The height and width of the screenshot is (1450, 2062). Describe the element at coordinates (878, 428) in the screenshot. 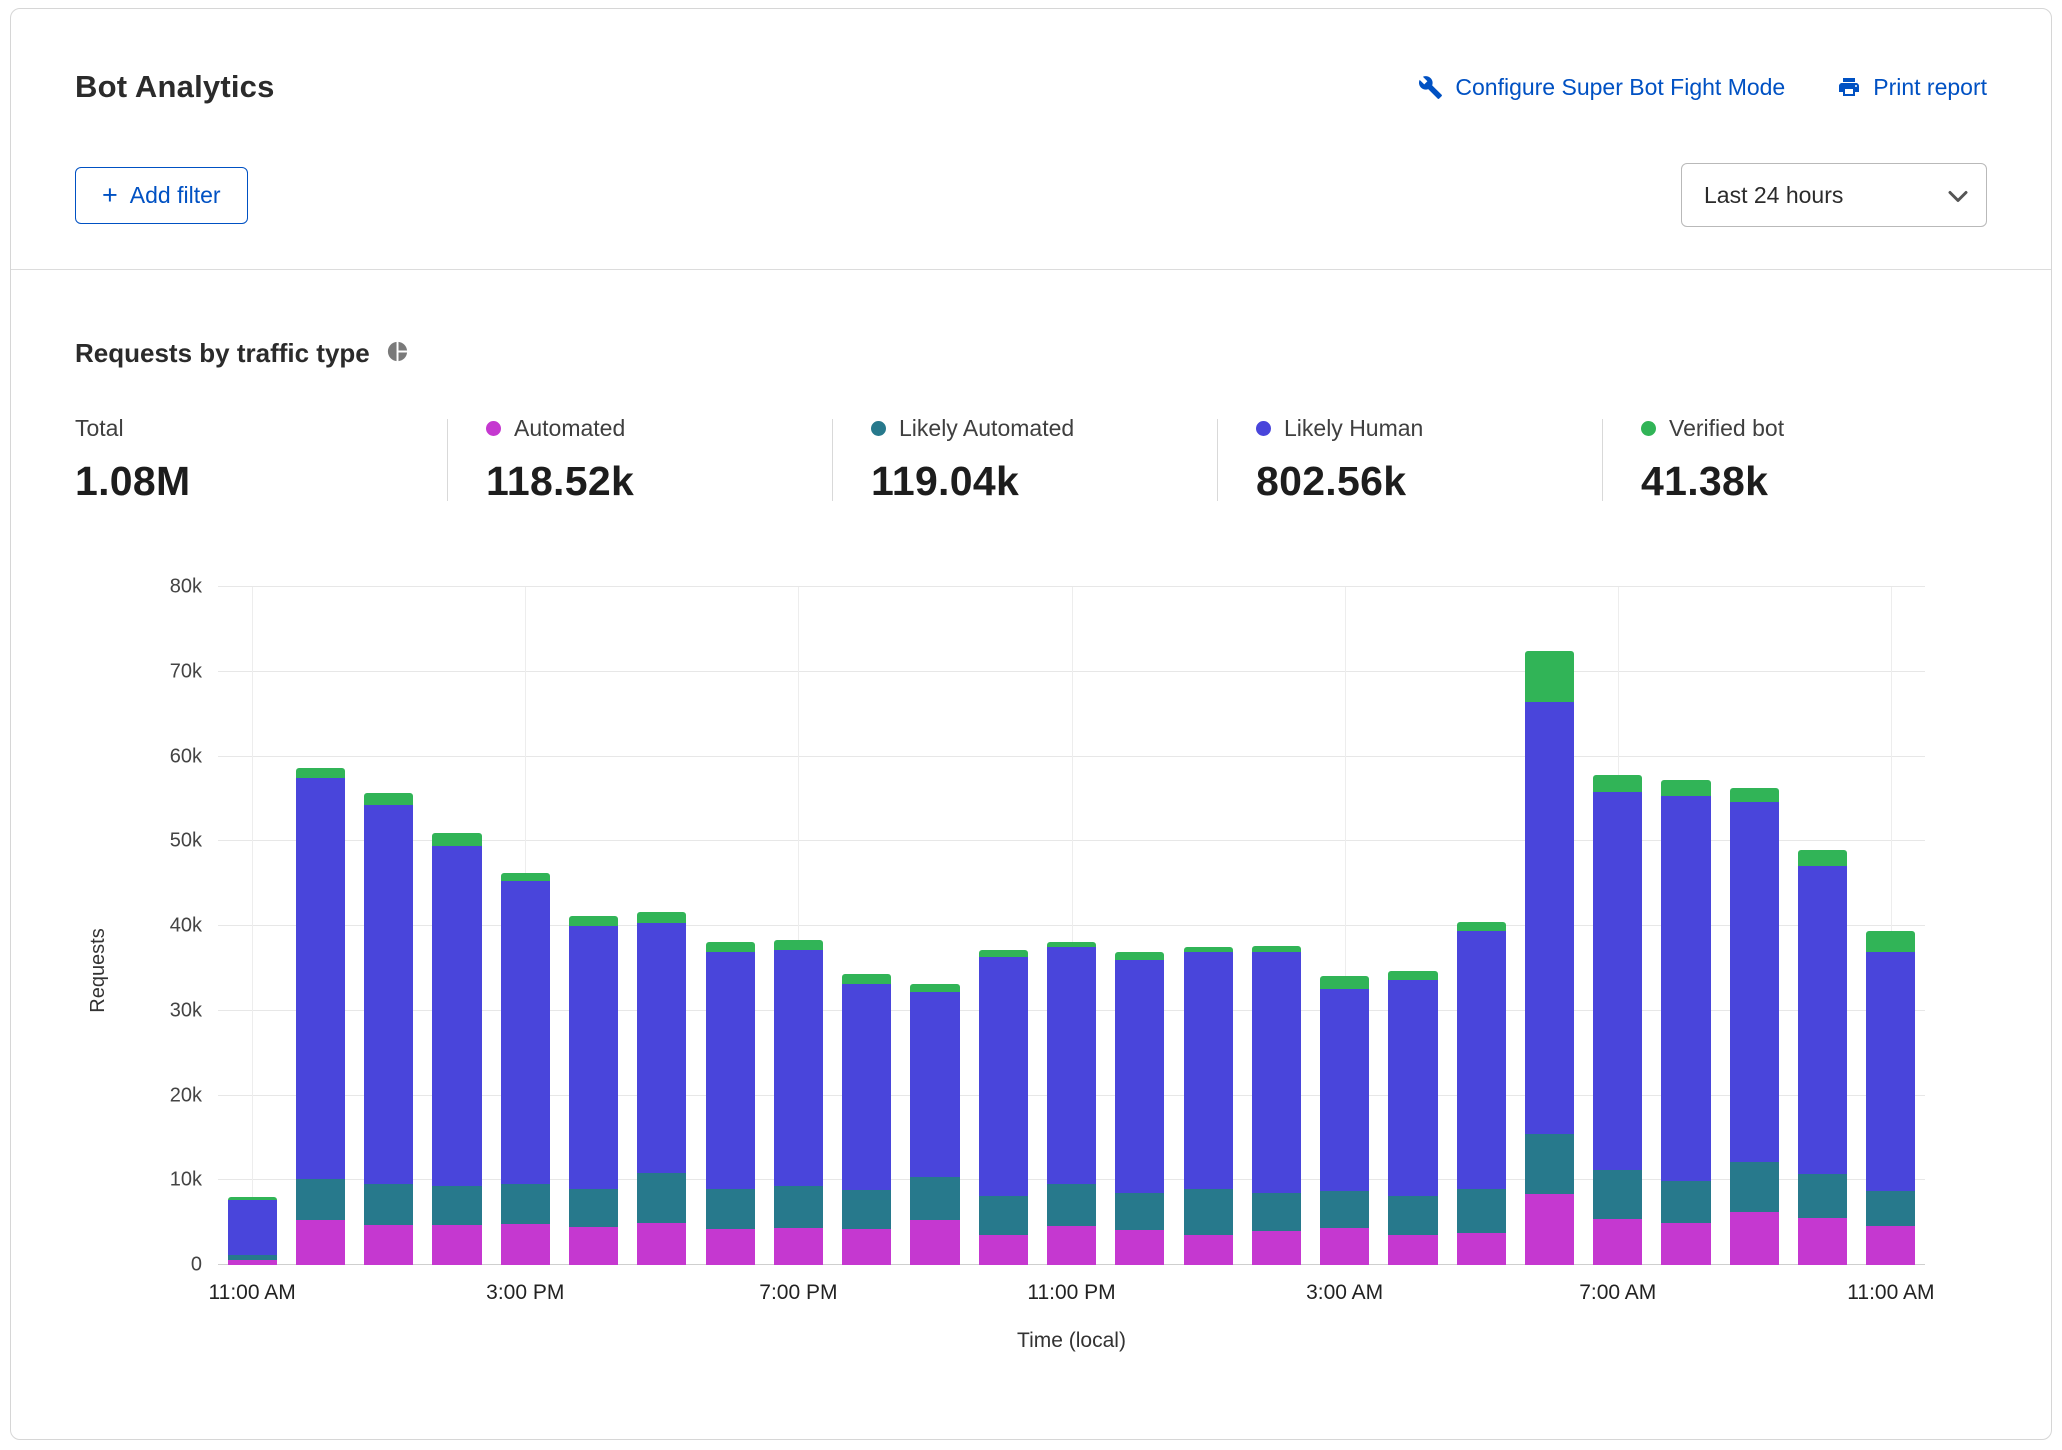

I see `likely-automated-dot` at that location.